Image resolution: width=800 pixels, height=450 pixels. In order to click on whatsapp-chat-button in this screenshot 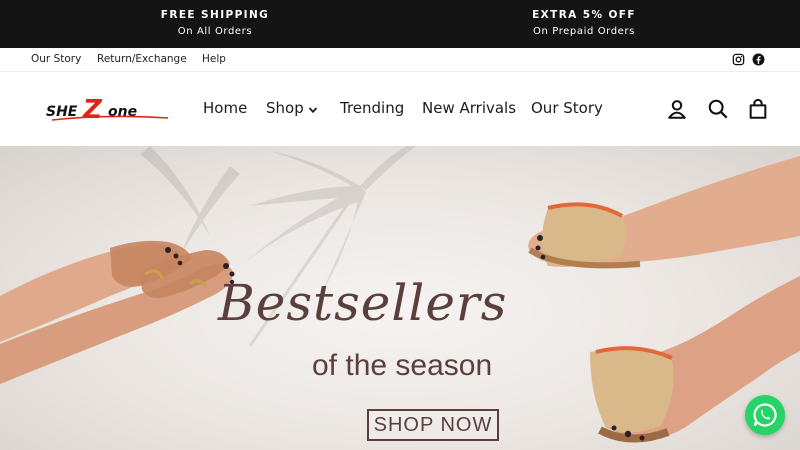, I will do `click(765, 415)`.